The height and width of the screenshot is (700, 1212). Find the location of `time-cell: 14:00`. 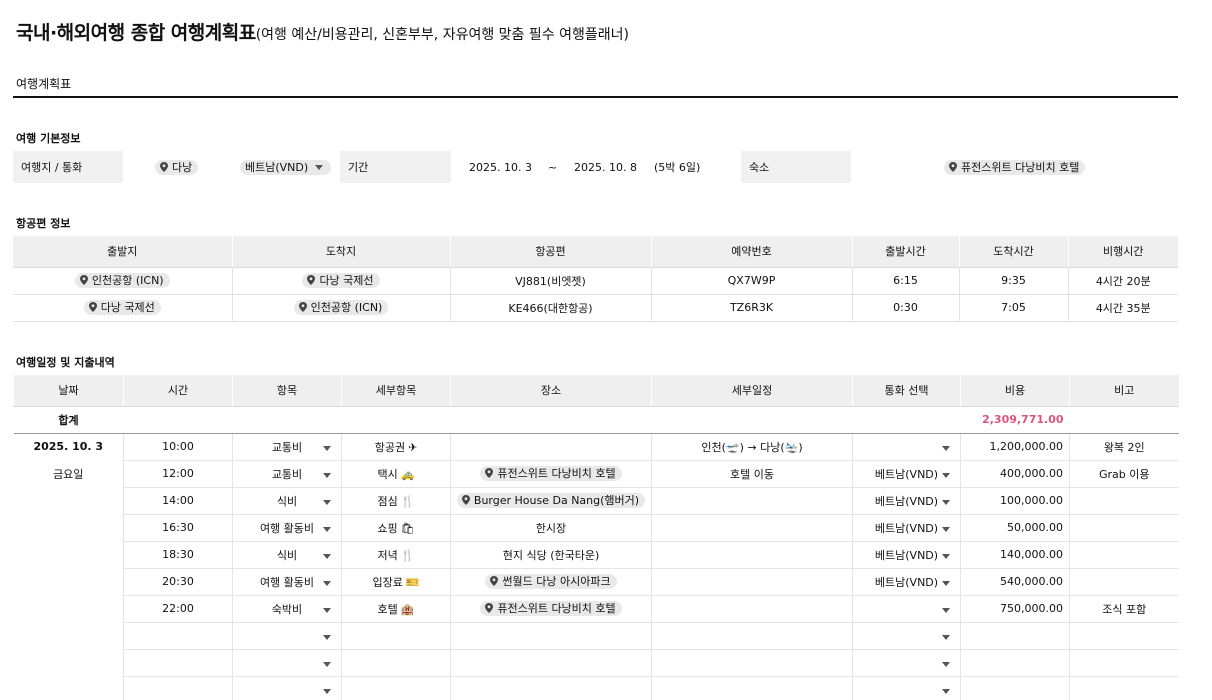

time-cell: 14:00 is located at coordinates (178, 501).